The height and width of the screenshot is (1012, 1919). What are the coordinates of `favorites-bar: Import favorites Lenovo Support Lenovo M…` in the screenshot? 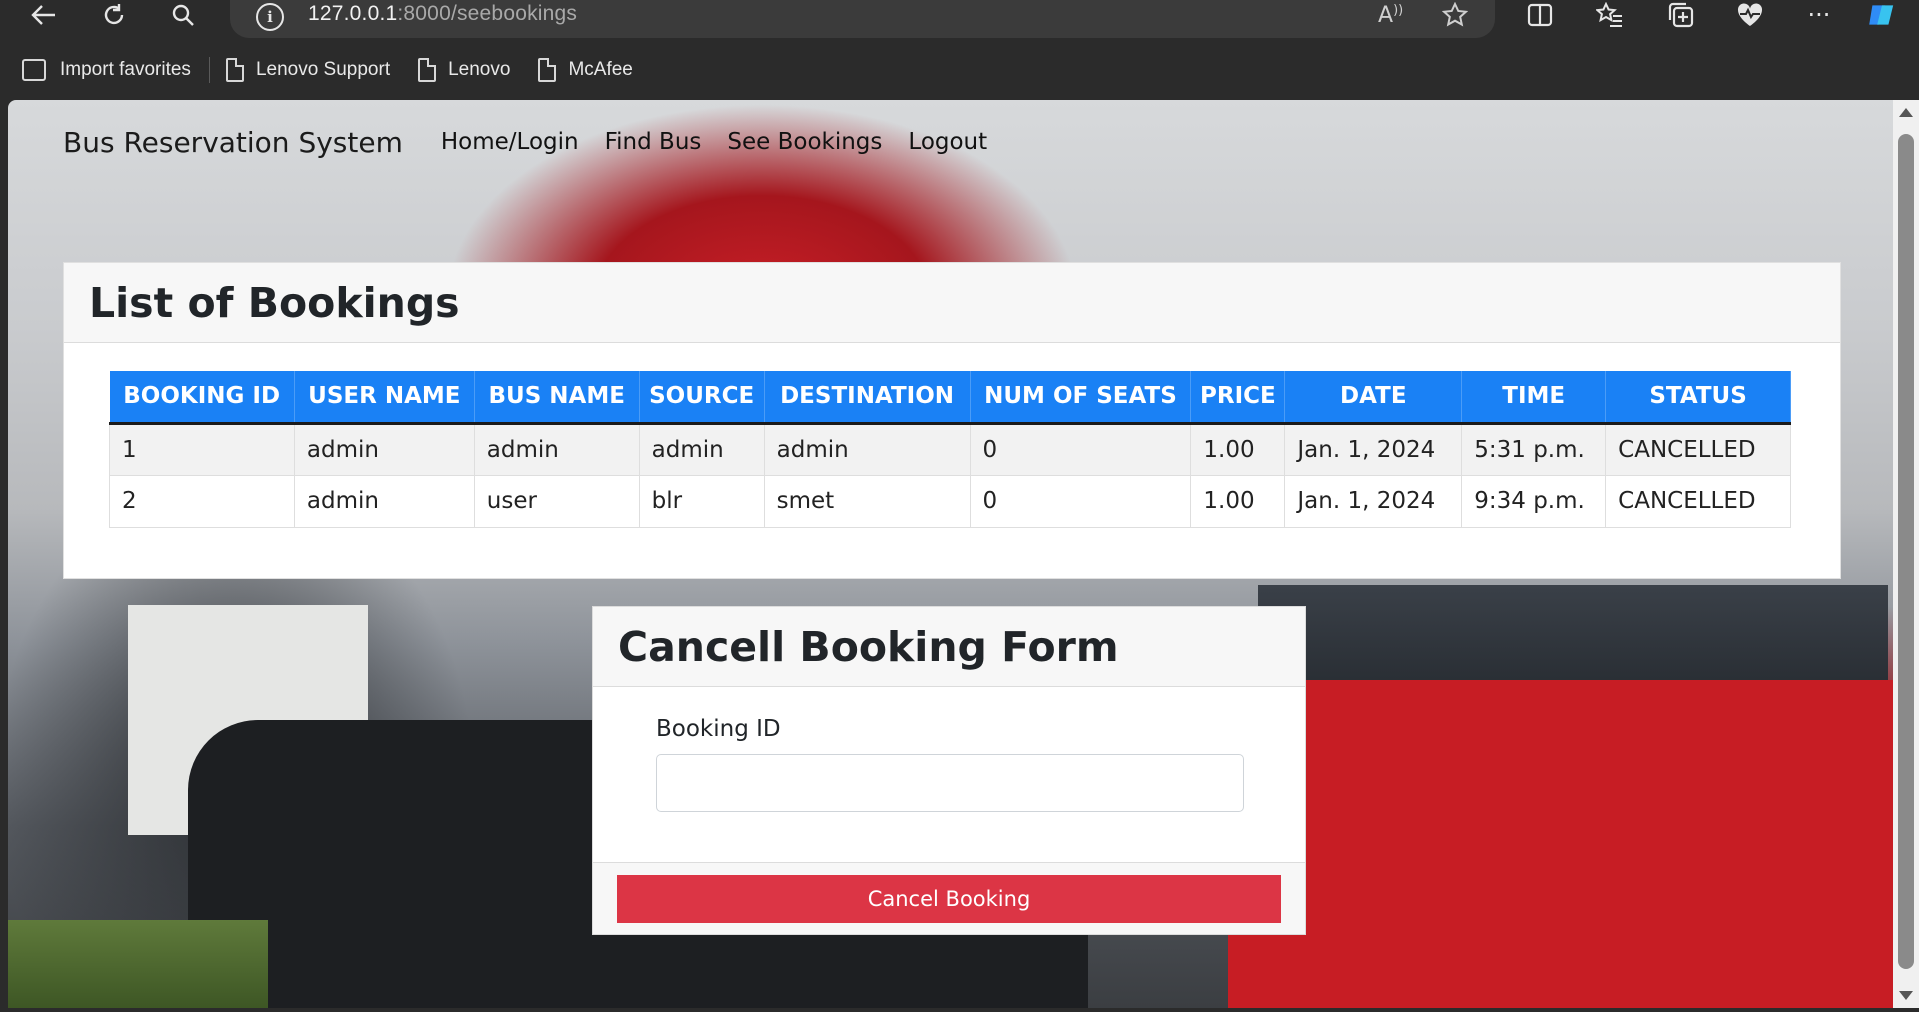 It's located at (330, 70).